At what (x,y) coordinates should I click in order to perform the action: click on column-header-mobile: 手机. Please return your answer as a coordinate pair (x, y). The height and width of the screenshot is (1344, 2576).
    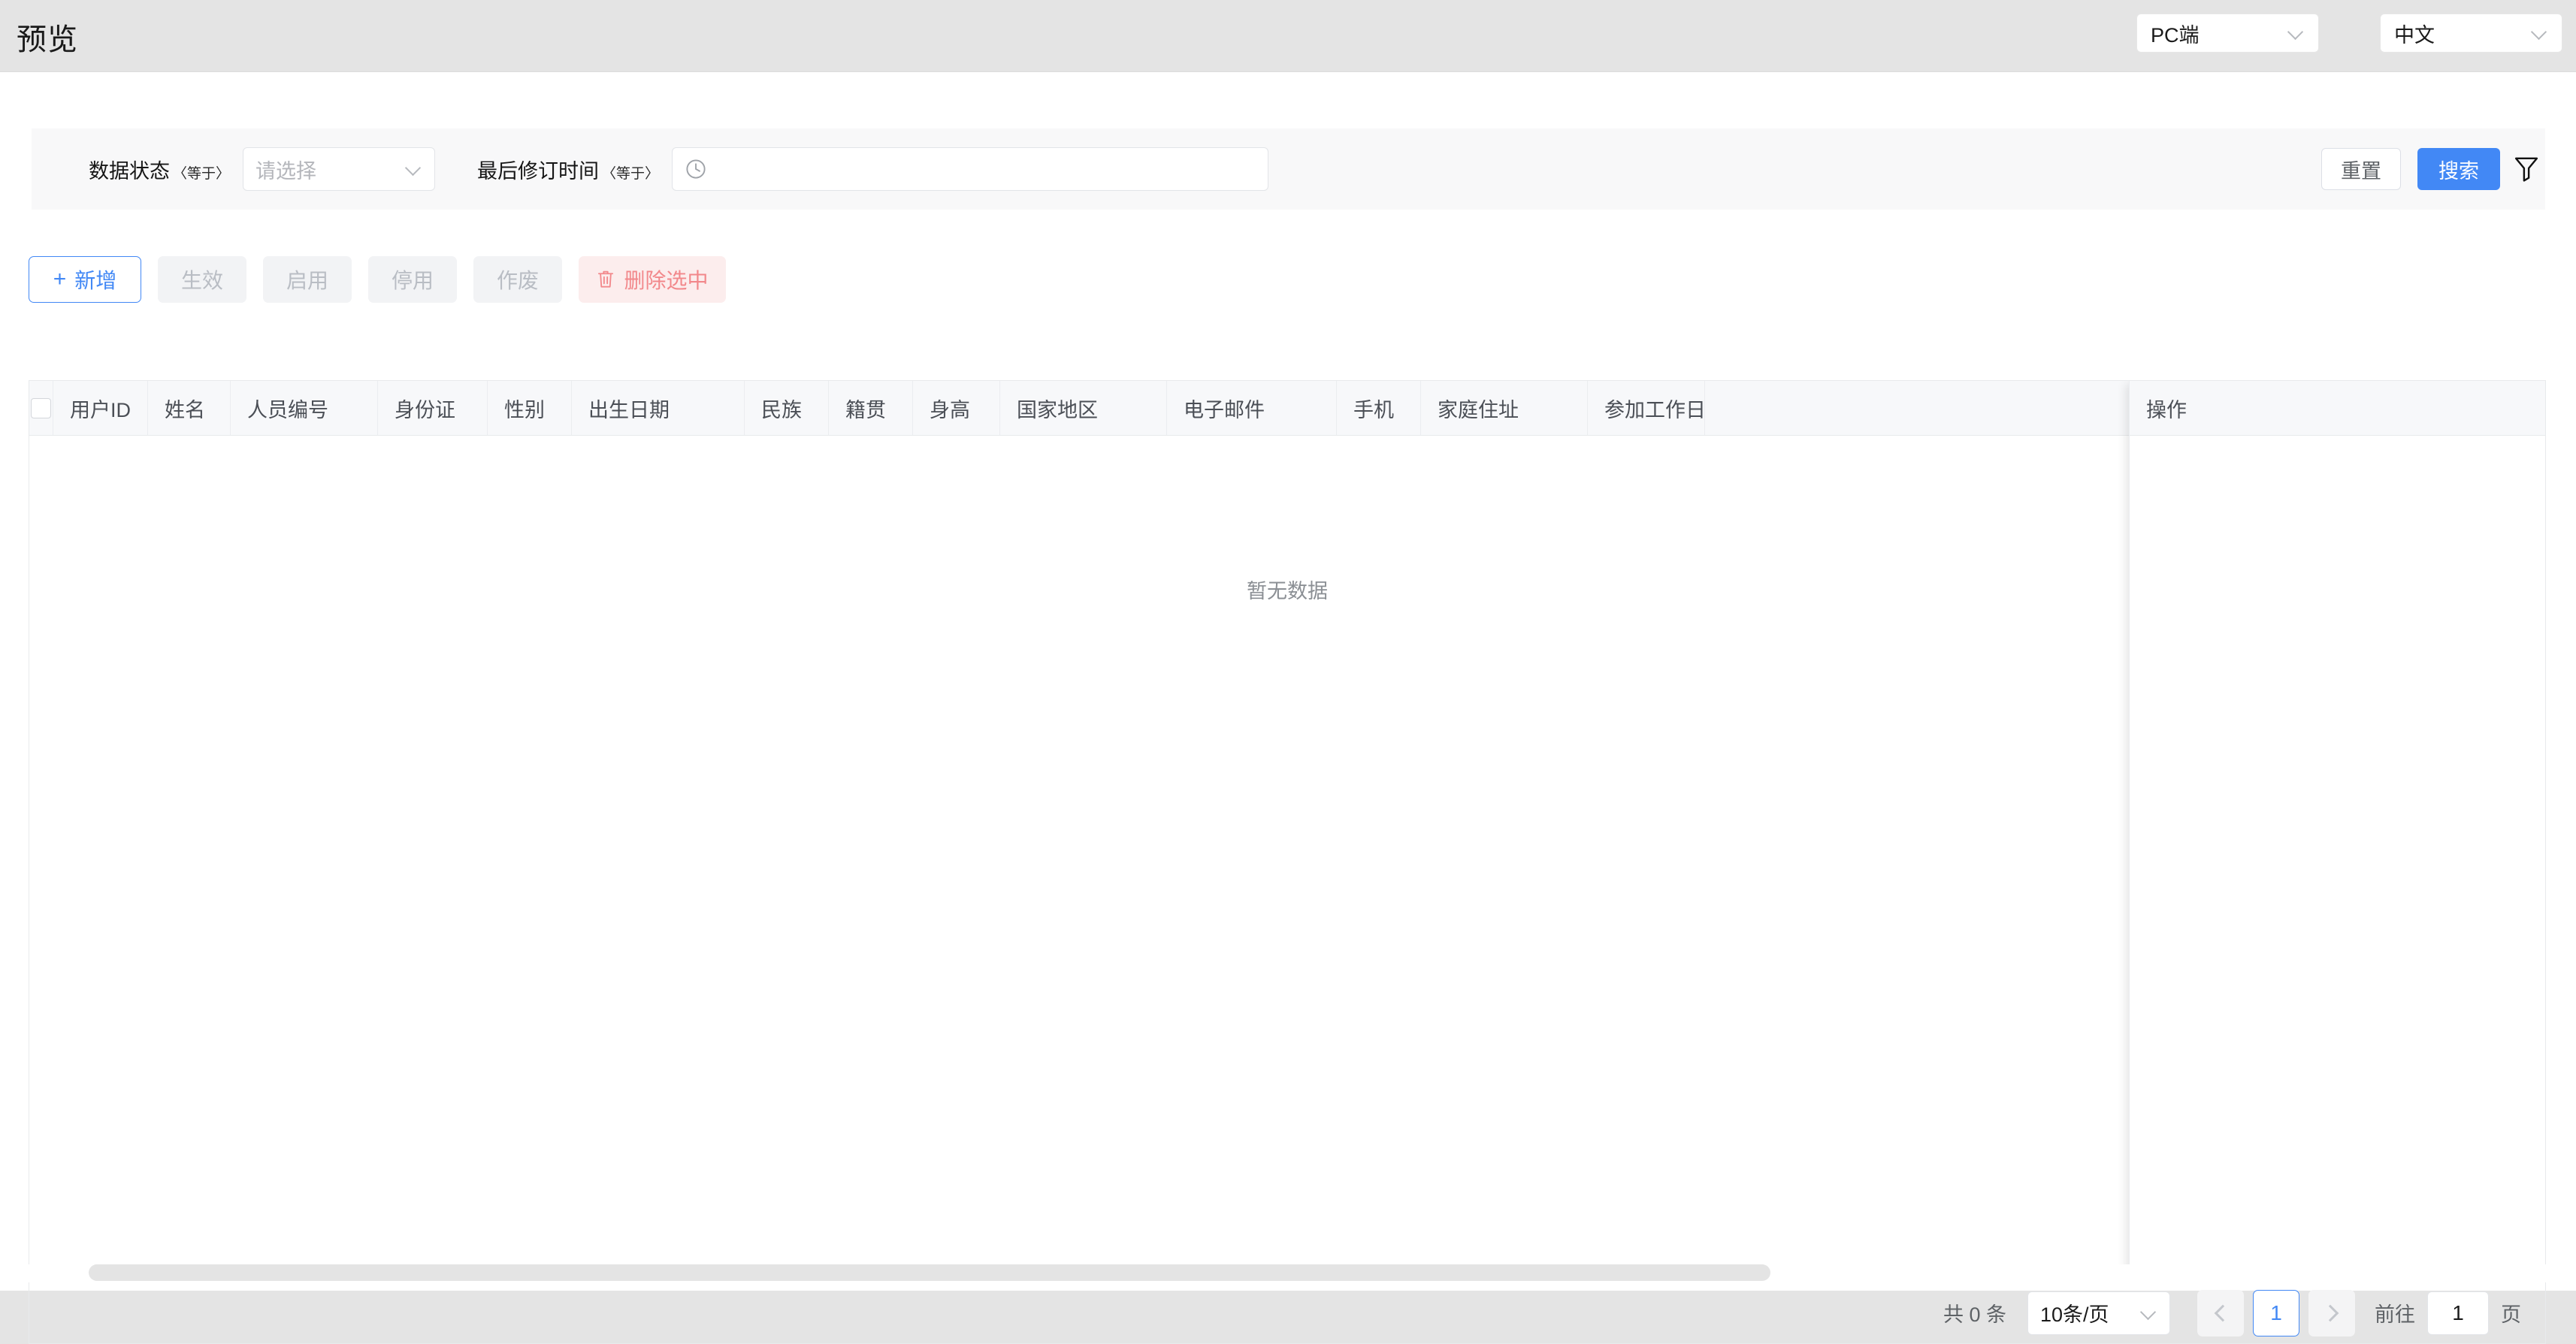
    Looking at the image, I should click on (1379, 408).